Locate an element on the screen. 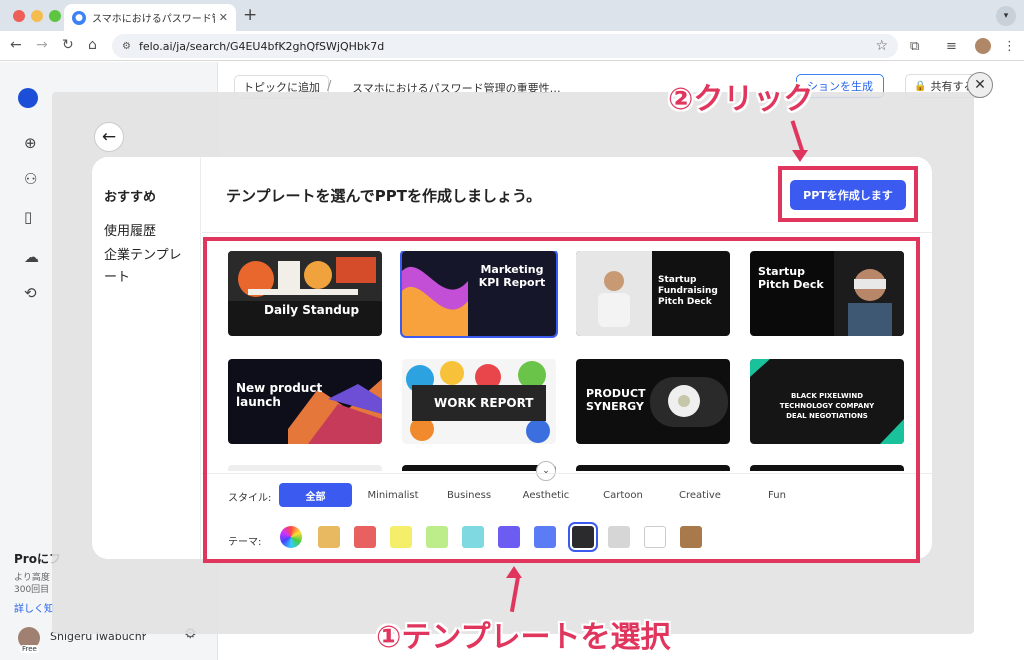 The width and height of the screenshot is (1024, 660). url-text: felo.ai/ja/search/G4EU4bfK2ghQfSWjQHbk7d is located at coordinates (261, 46).